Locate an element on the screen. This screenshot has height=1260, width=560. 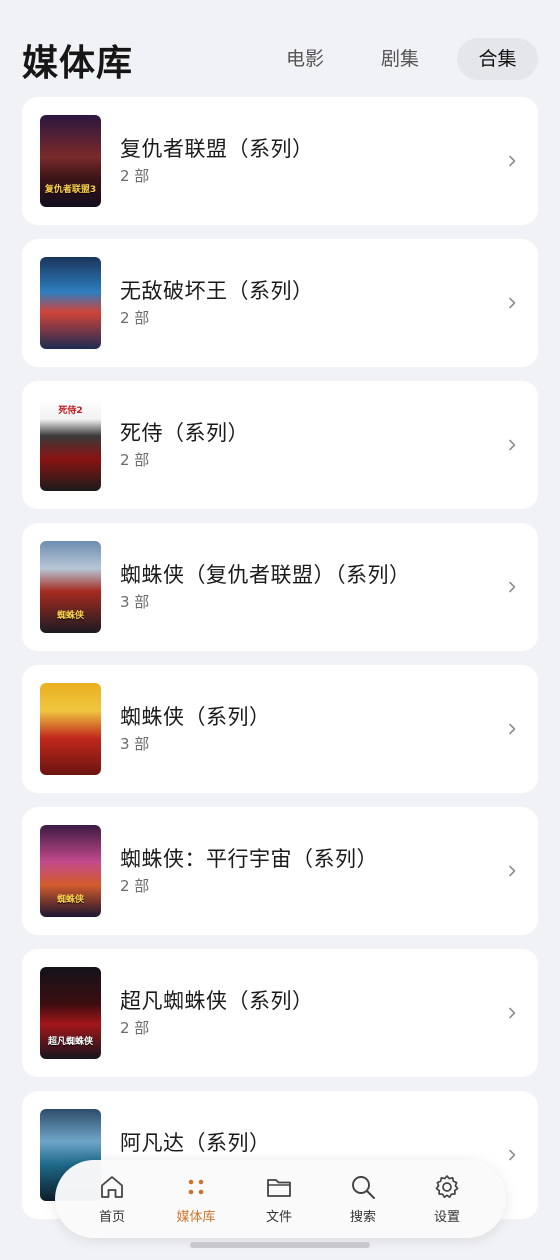
collection-name: 无敌破坏王（系列） is located at coordinates (217, 291).